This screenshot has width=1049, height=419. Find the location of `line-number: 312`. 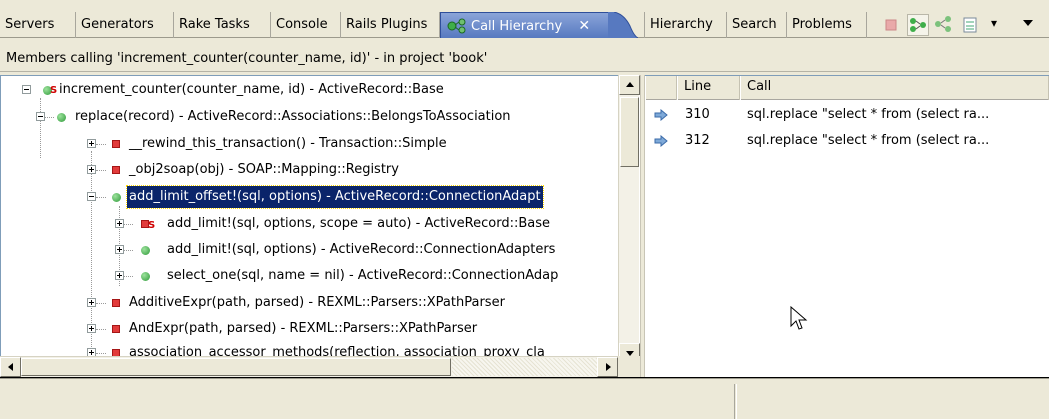

line-number: 312 is located at coordinates (697, 140).